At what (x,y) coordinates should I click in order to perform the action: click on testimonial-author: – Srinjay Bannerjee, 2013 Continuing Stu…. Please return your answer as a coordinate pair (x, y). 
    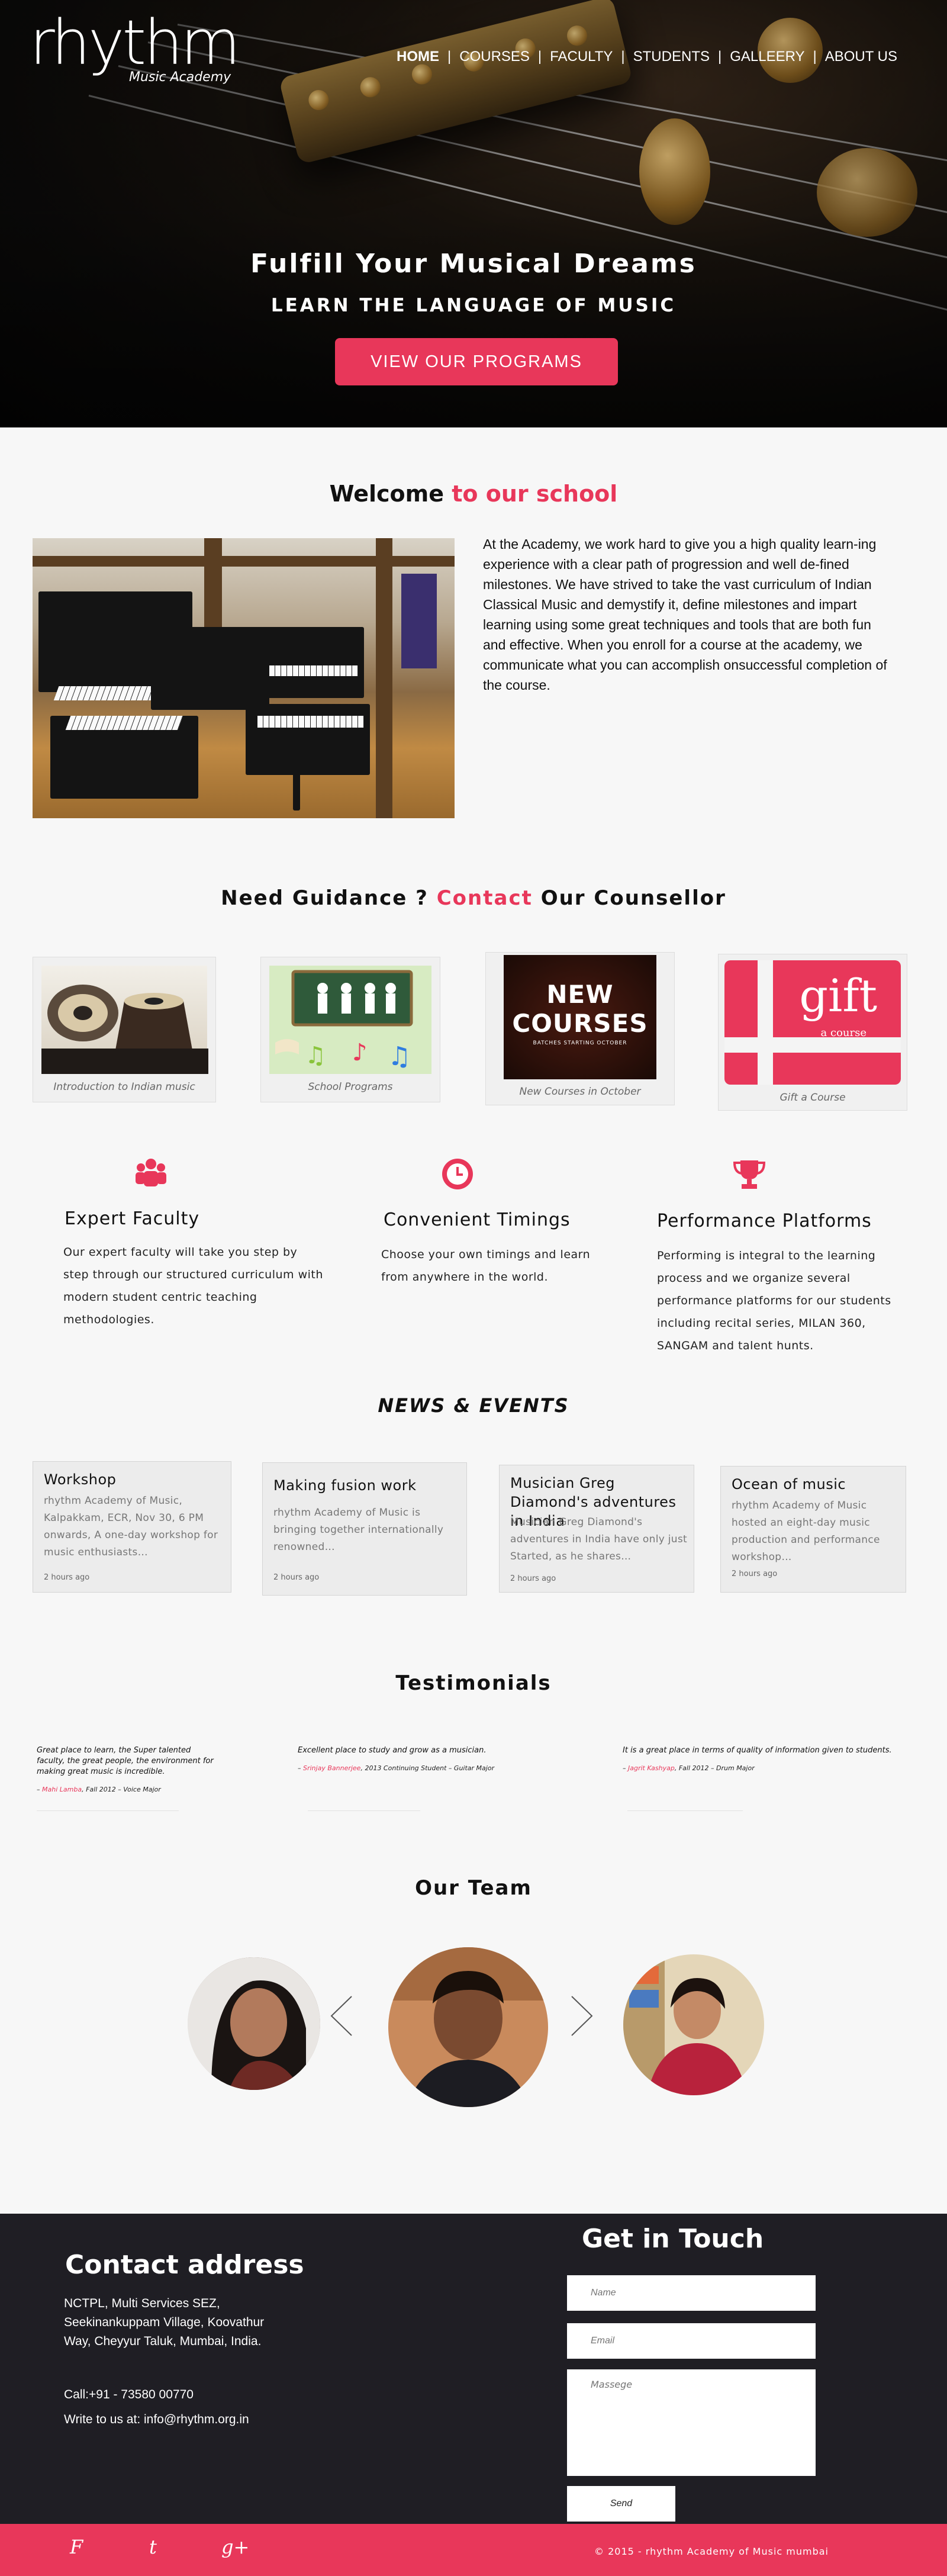
    Looking at the image, I should click on (396, 1768).